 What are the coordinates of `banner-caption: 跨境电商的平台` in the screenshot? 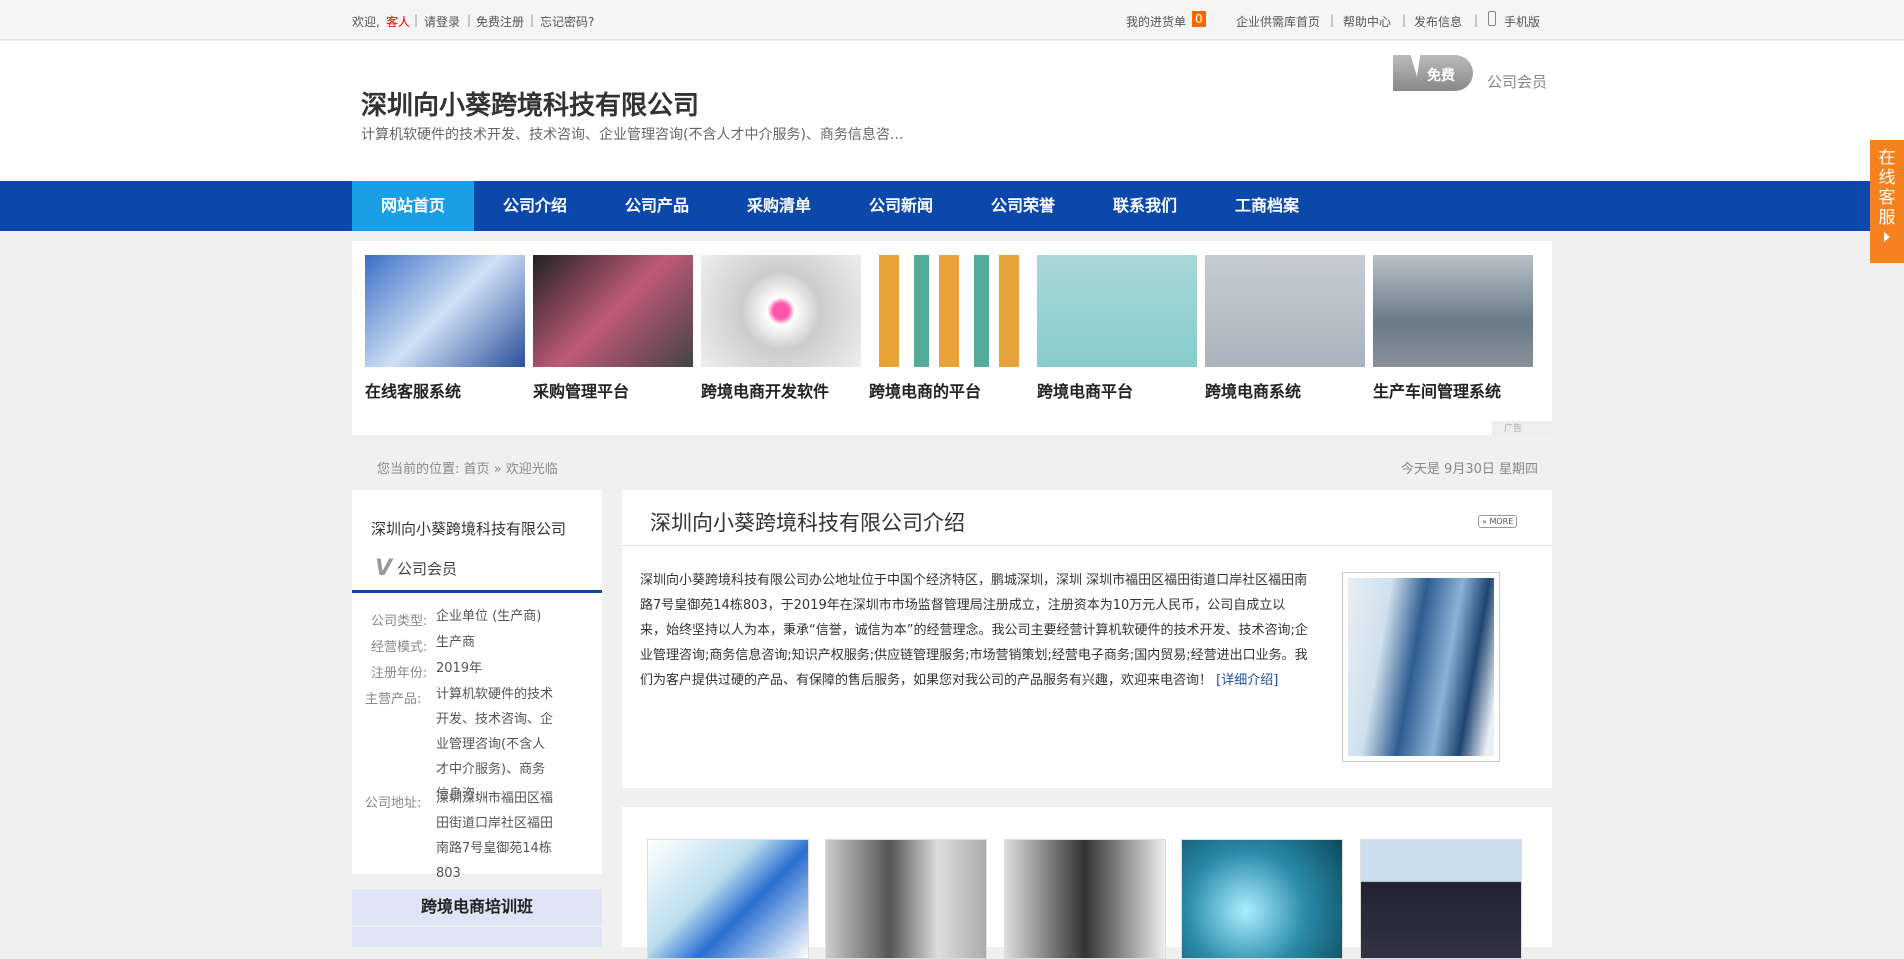 It's located at (925, 390).